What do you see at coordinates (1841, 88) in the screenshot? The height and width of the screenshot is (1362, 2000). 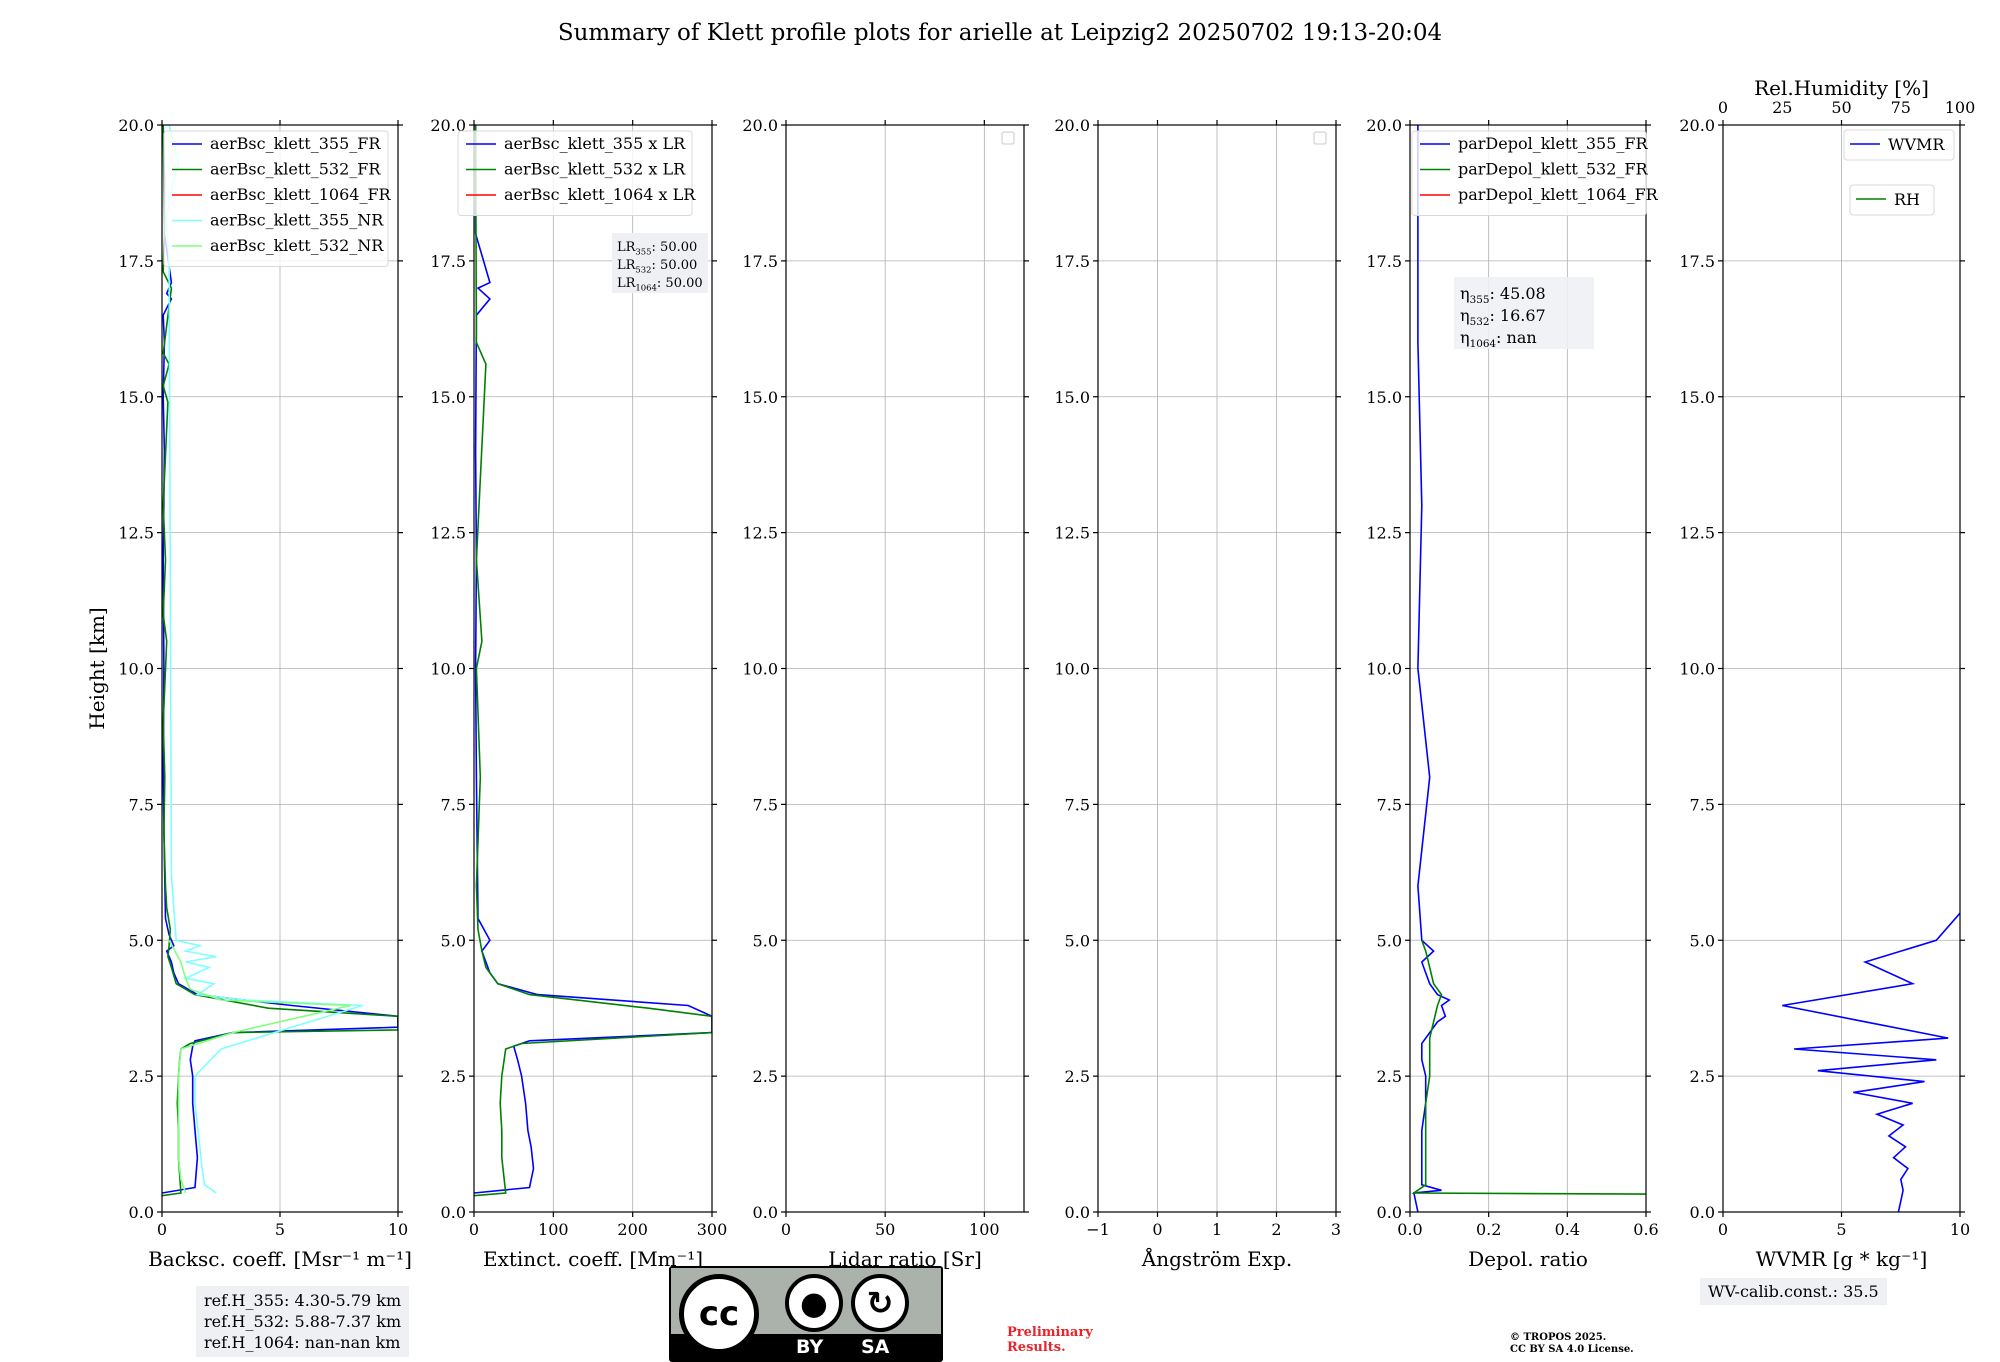 I see `x2-axis-label: Rel.Humidity [%]` at bounding box center [1841, 88].